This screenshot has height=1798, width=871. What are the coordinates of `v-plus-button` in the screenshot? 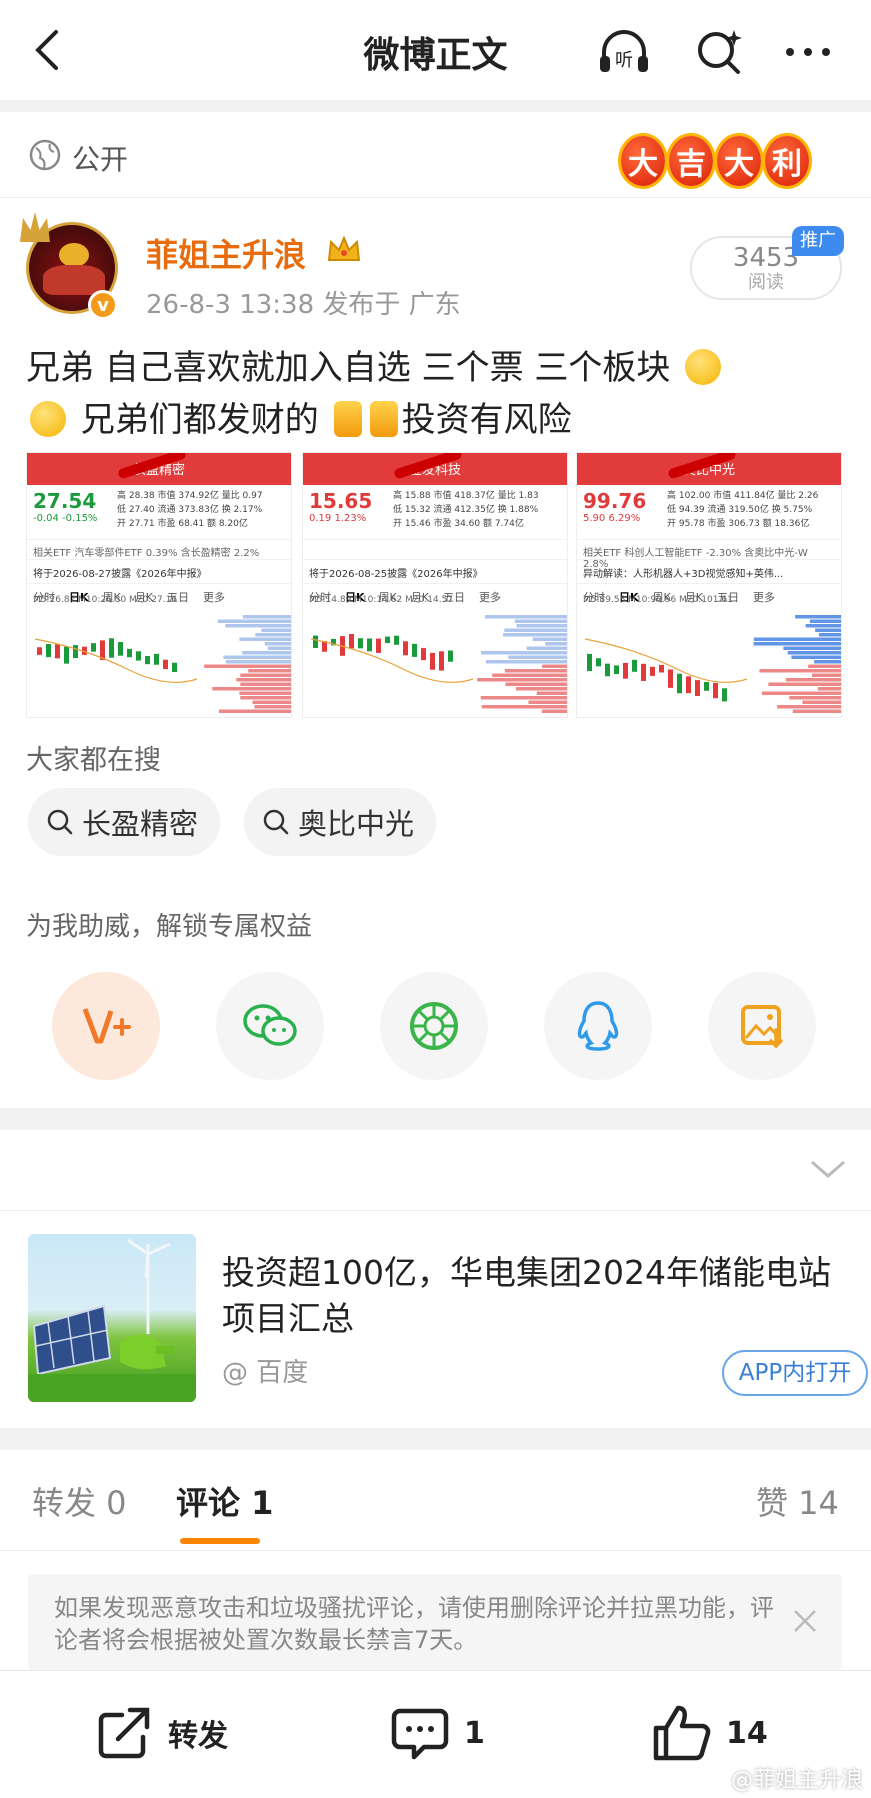 It's located at (106, 1026).